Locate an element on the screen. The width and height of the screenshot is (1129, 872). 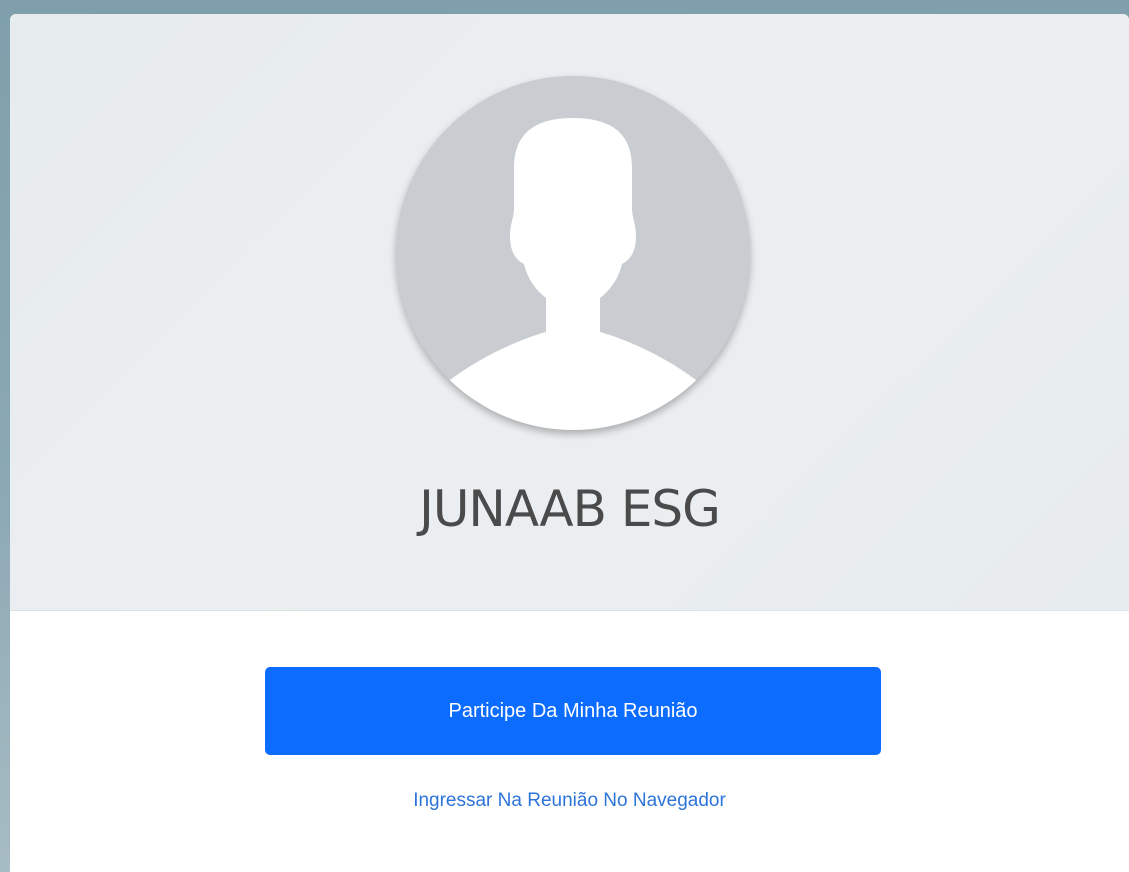
person-silhouette-icon is located at coordinates (573, 253).